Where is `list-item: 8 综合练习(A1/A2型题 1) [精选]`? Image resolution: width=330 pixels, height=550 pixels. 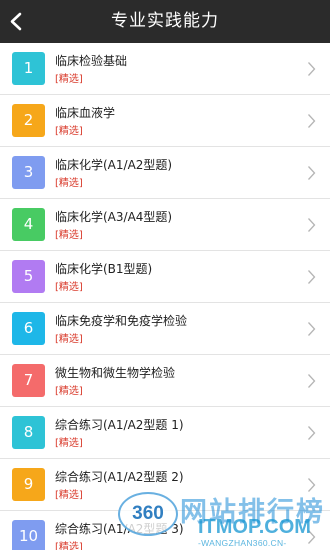
list-item: 8 综合练习(A1/A2型题 1) [精选] is located at coordinates (165, 433).